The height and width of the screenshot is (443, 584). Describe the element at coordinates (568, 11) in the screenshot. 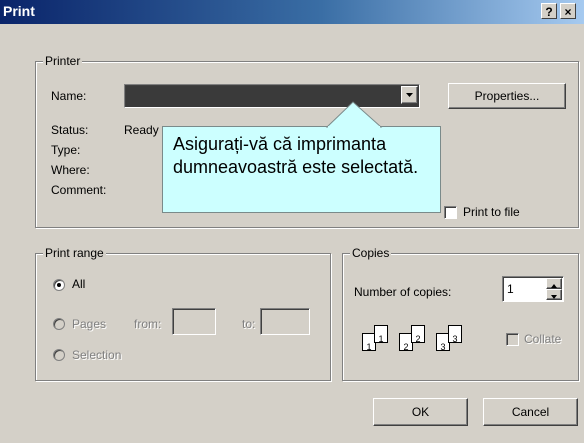

I see `close-button: ×` at that location.